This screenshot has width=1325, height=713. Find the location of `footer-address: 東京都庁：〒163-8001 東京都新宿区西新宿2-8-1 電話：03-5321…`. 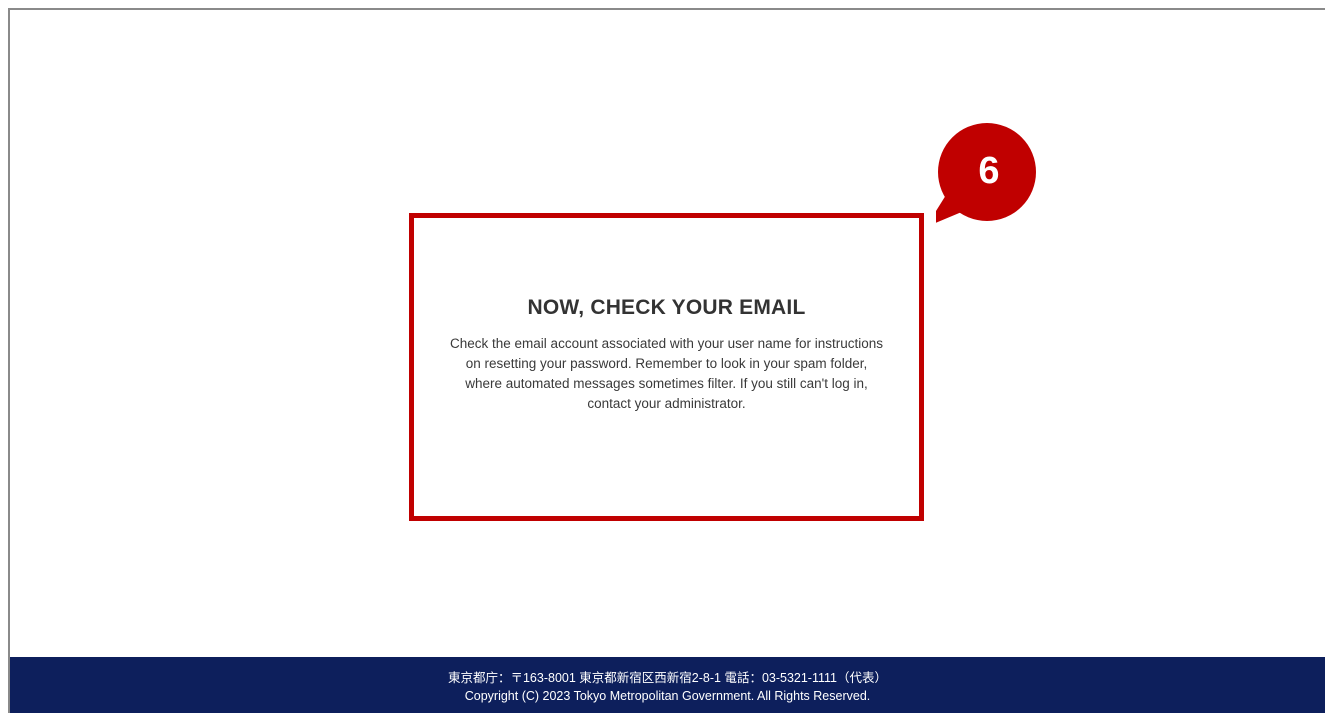

footer-address: 東京都庁：〒163-8001 東京都新宿区西新宿2-8-1 電話：03-5321… is located at coordinates (667, 678).